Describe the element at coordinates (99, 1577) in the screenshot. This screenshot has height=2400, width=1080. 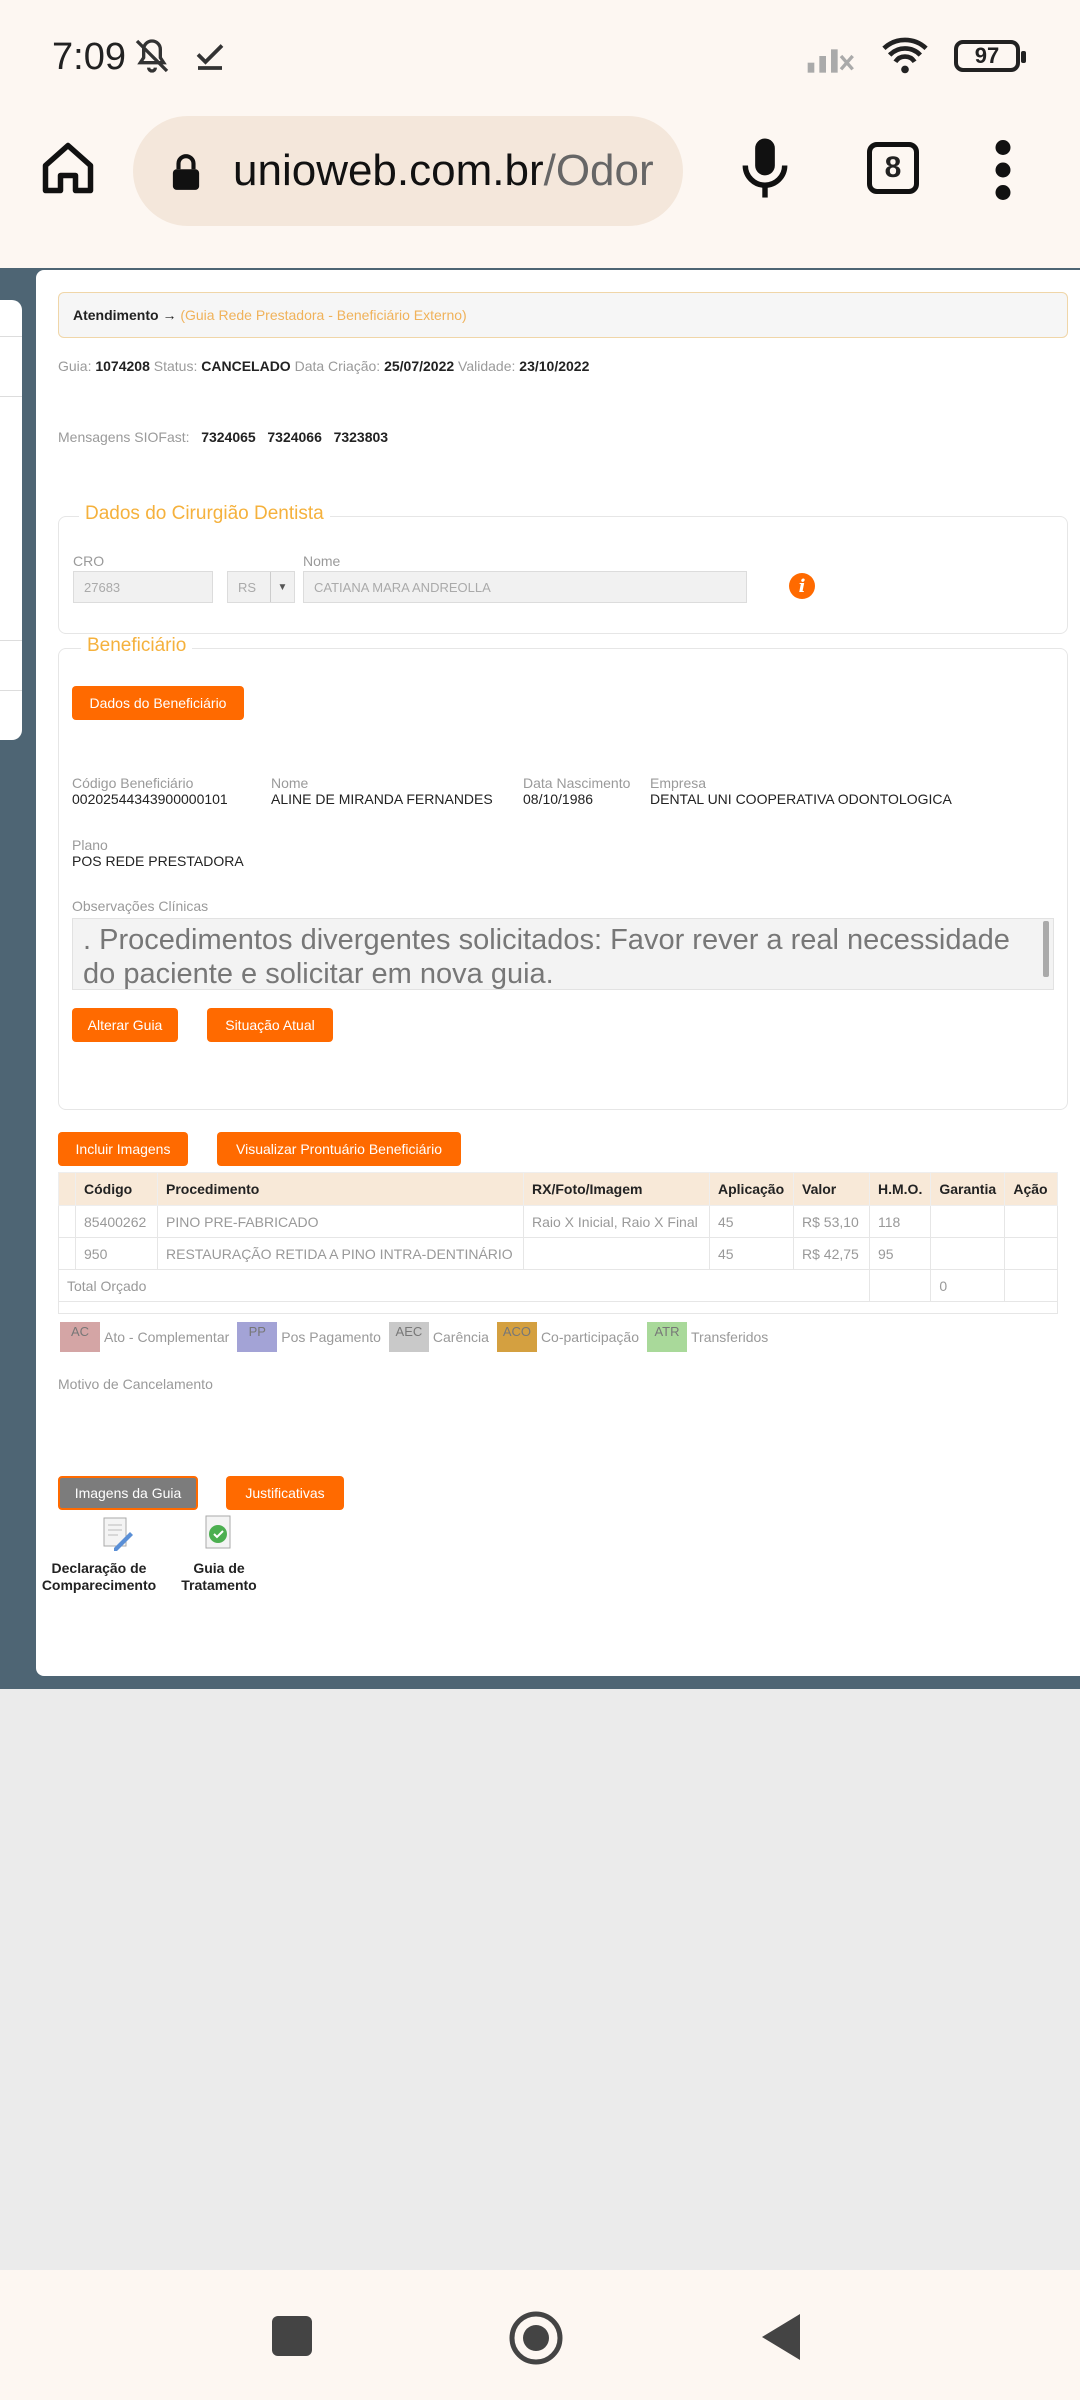
I see `attendance-declaration-link: Declaração de Comparecimento` at that location.